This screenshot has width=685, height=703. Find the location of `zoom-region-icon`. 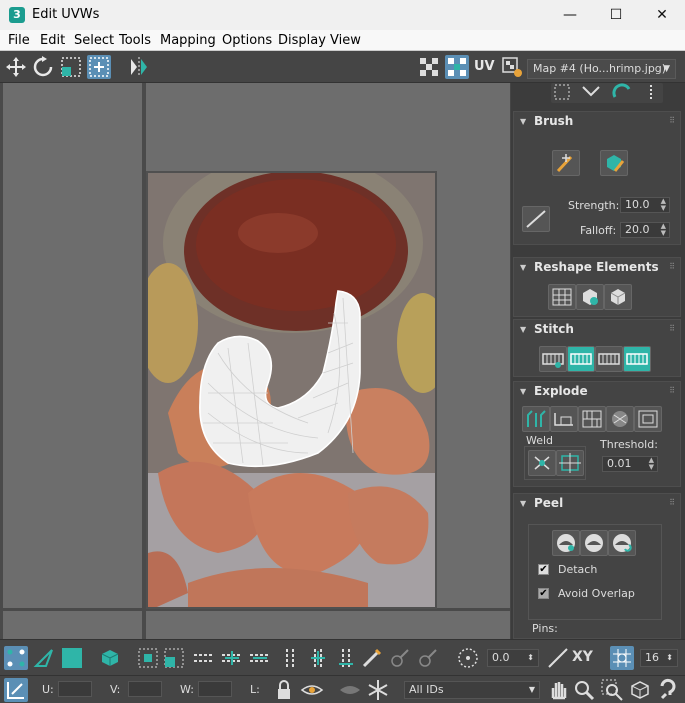

zoom-region-icon is located at coordinates (612, 690).